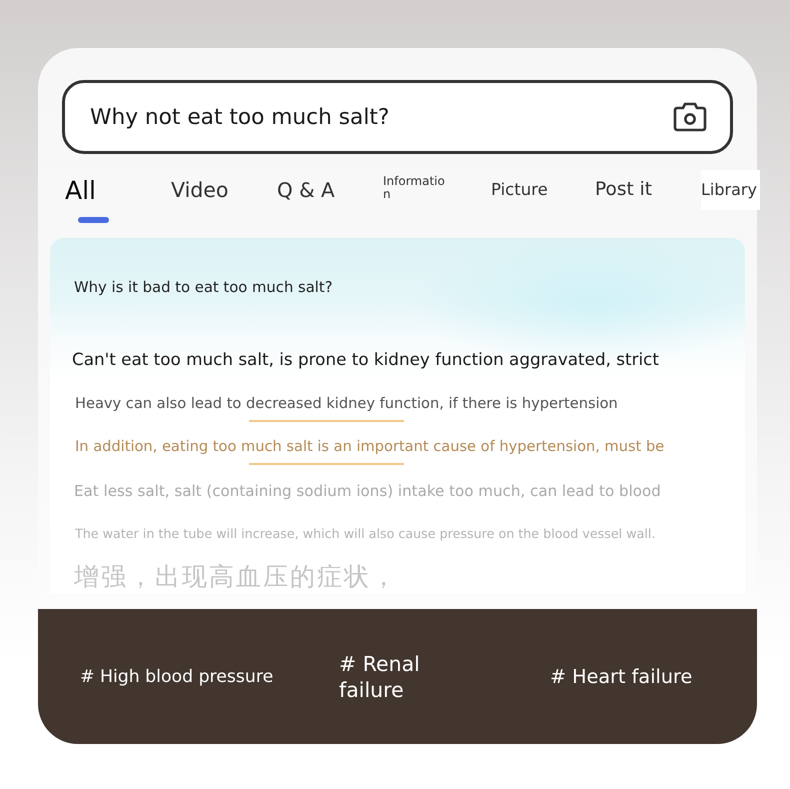 The image size is (790, 789). What do you see at coordinates (199, 190) in the screenshot?
I see `tab: Video` at bounding box center [199, 190].